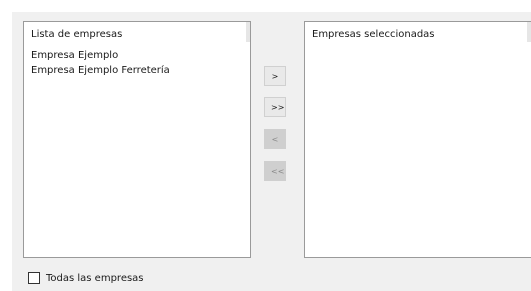 This screenshot has width=531, height=291. I want to click on selected-companies-header: Empresas seleccionadas, so click(373, 34).